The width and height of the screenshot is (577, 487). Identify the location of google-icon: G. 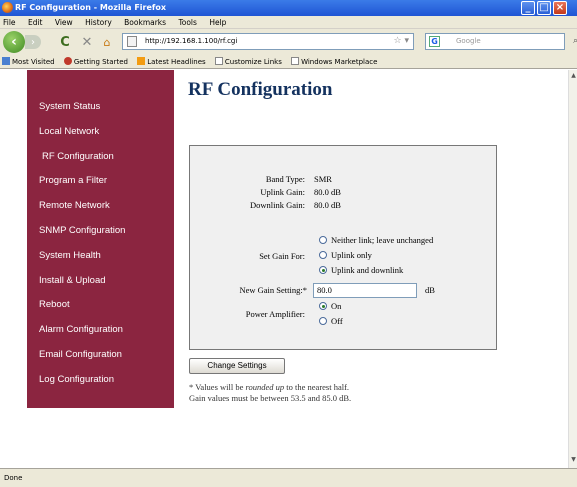
(434, 41).